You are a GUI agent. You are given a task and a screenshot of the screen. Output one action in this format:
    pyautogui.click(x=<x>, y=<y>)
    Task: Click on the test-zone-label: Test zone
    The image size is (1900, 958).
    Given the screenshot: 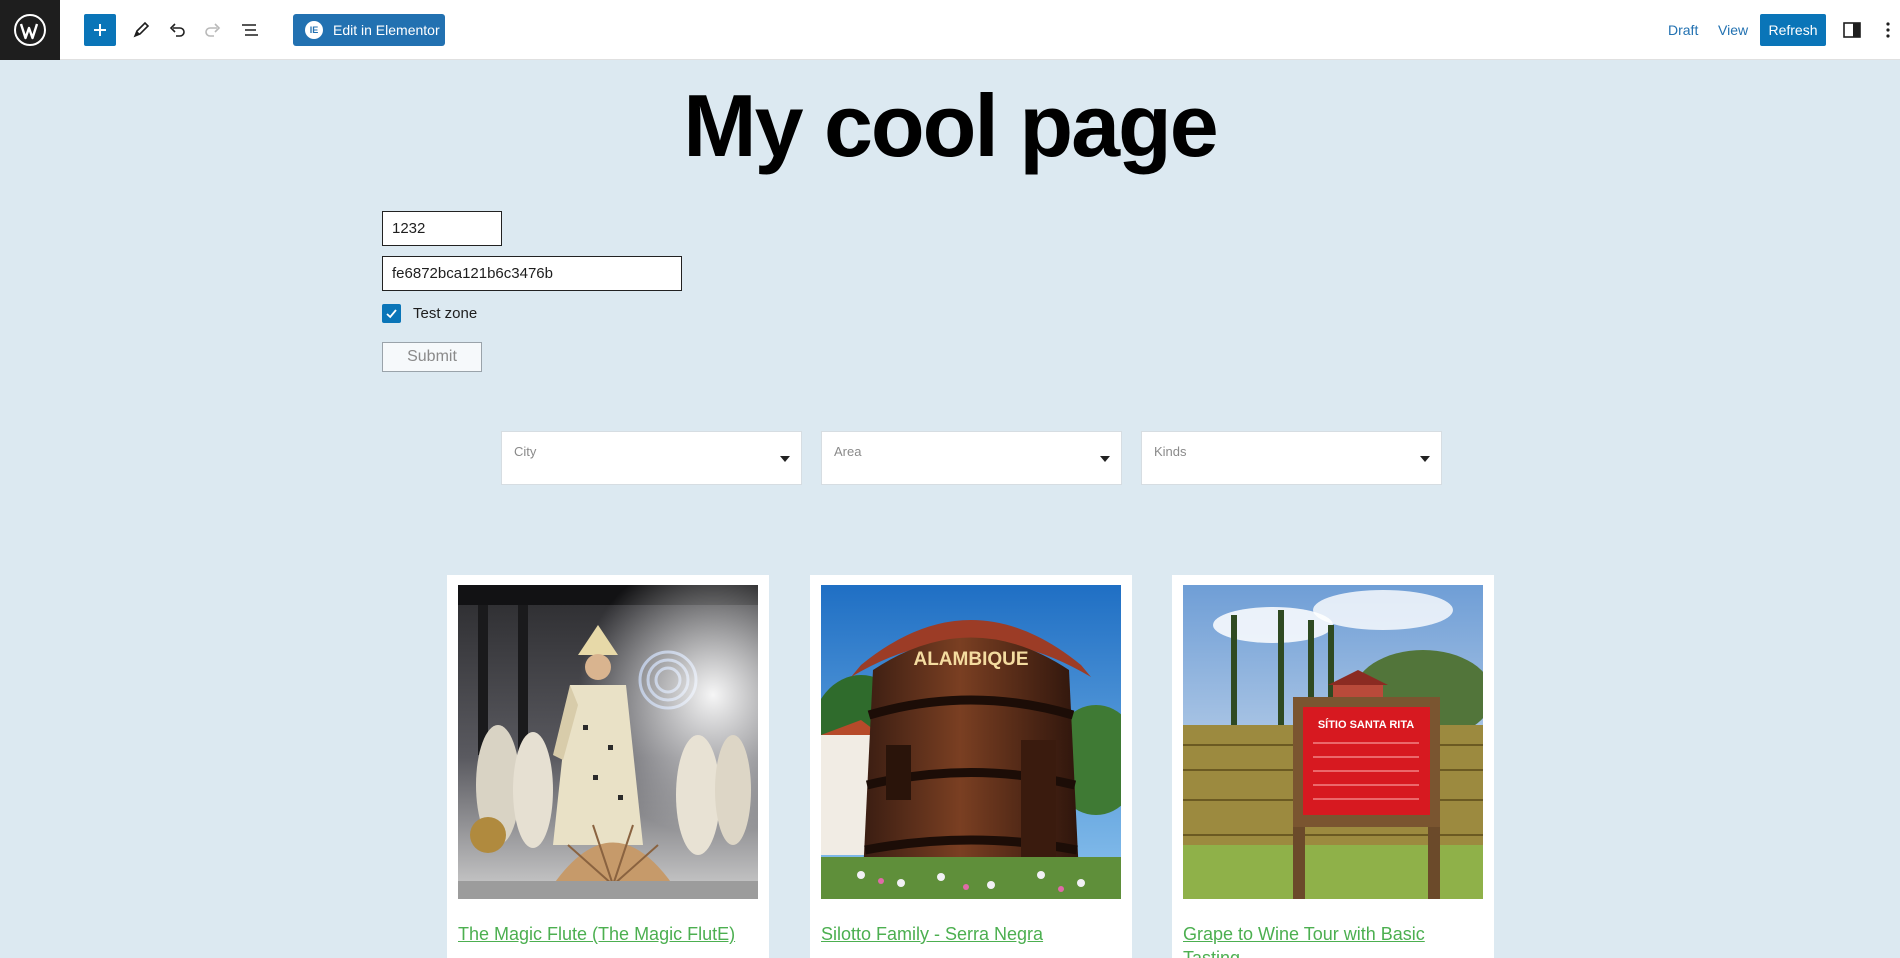 What is the action you would take?
    pyautogui.click(x=445, y=313)
    